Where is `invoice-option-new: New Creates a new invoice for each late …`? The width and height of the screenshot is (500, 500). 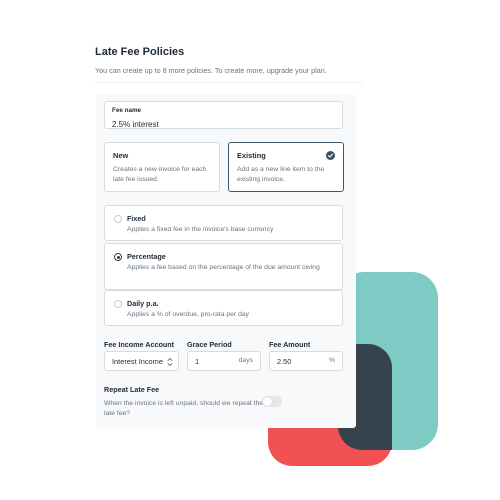
invoice-option-new: New Creates a new invoice for each late … is located at coordinates (162, 167).